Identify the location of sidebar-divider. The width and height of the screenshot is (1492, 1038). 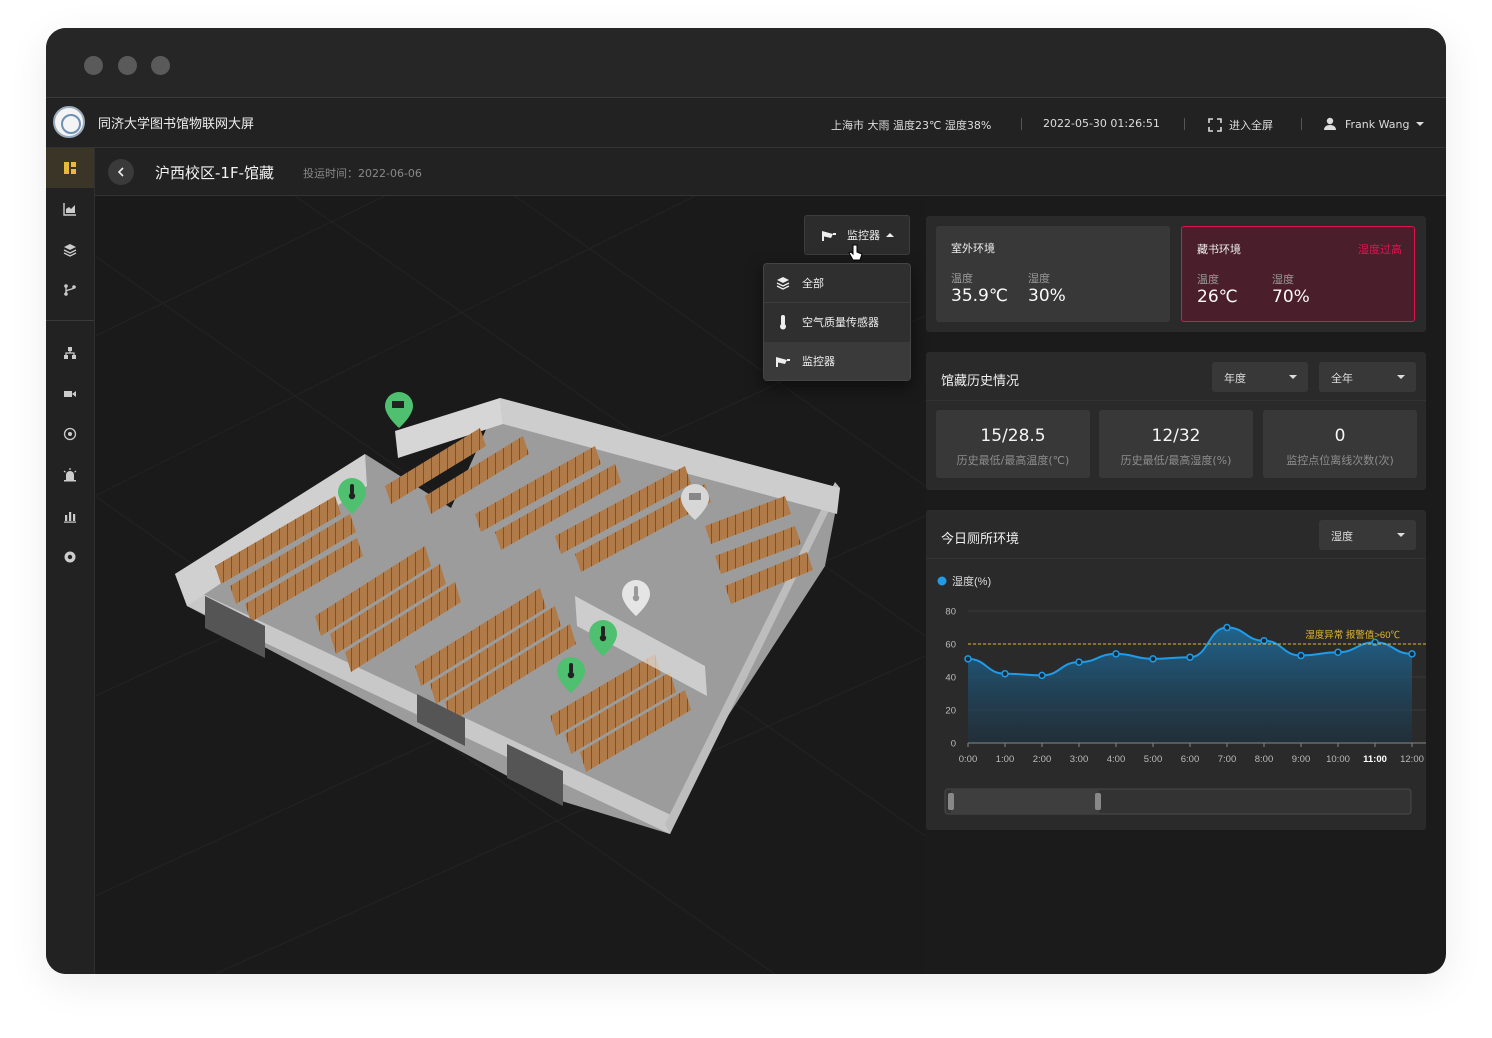
(70, 320).